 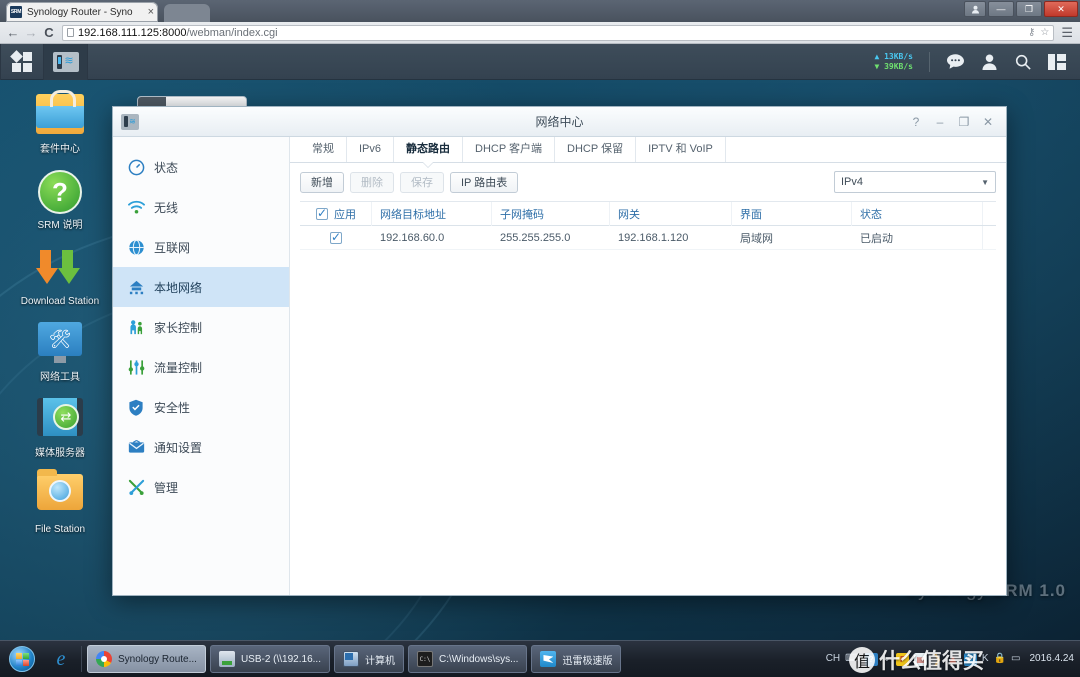 I want to click on reload-button: C, so click(x=49, y=32).